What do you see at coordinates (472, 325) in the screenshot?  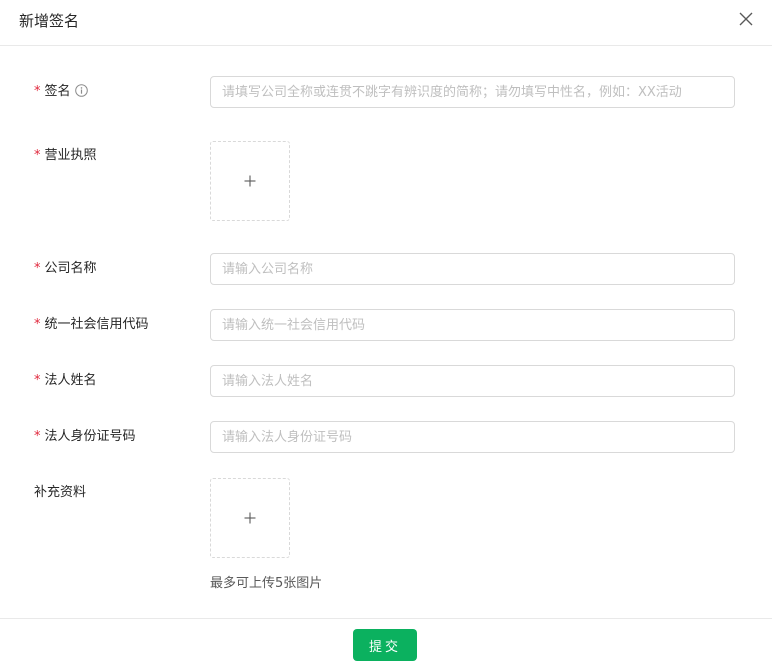 I see `credit-code-input` at bounding box center [472, 325].